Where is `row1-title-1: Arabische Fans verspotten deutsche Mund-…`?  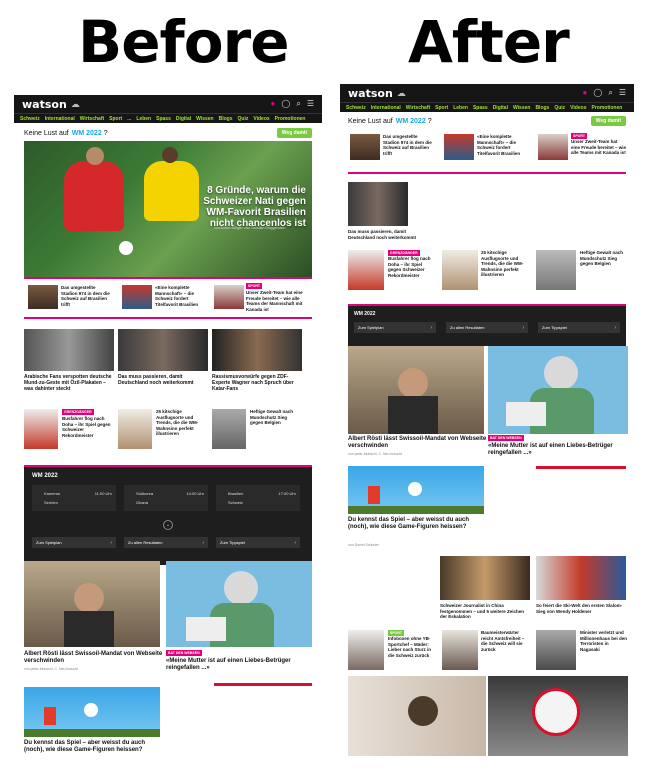 row1-title-1: Arabische Fans verspotten deutsche Mund-… is located at coordinates (69, 383).